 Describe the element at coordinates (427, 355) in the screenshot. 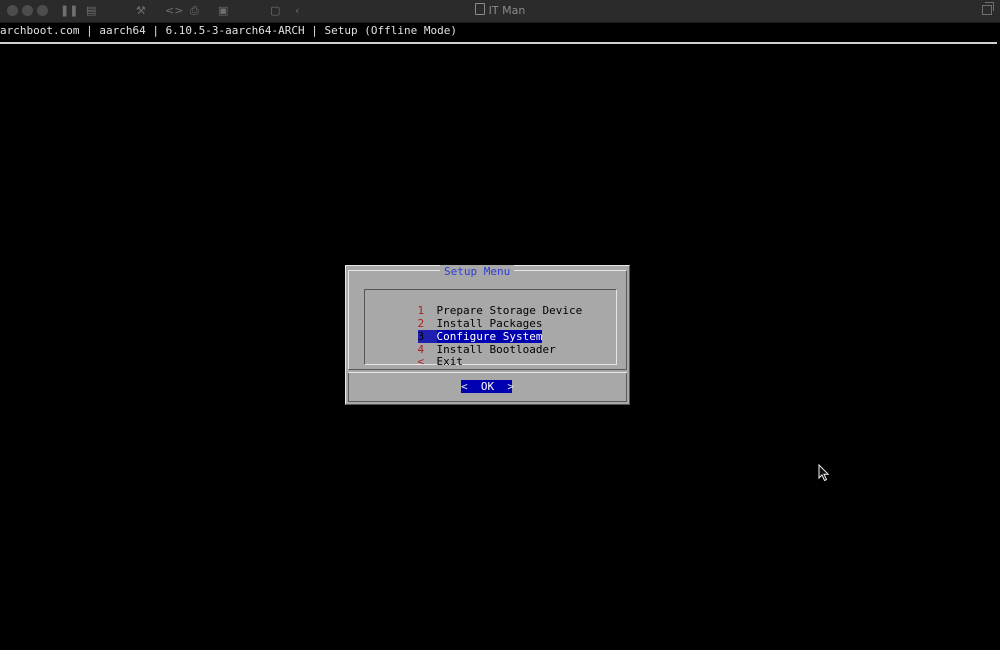

I see `menu-item-exit: < Exit` at that location.